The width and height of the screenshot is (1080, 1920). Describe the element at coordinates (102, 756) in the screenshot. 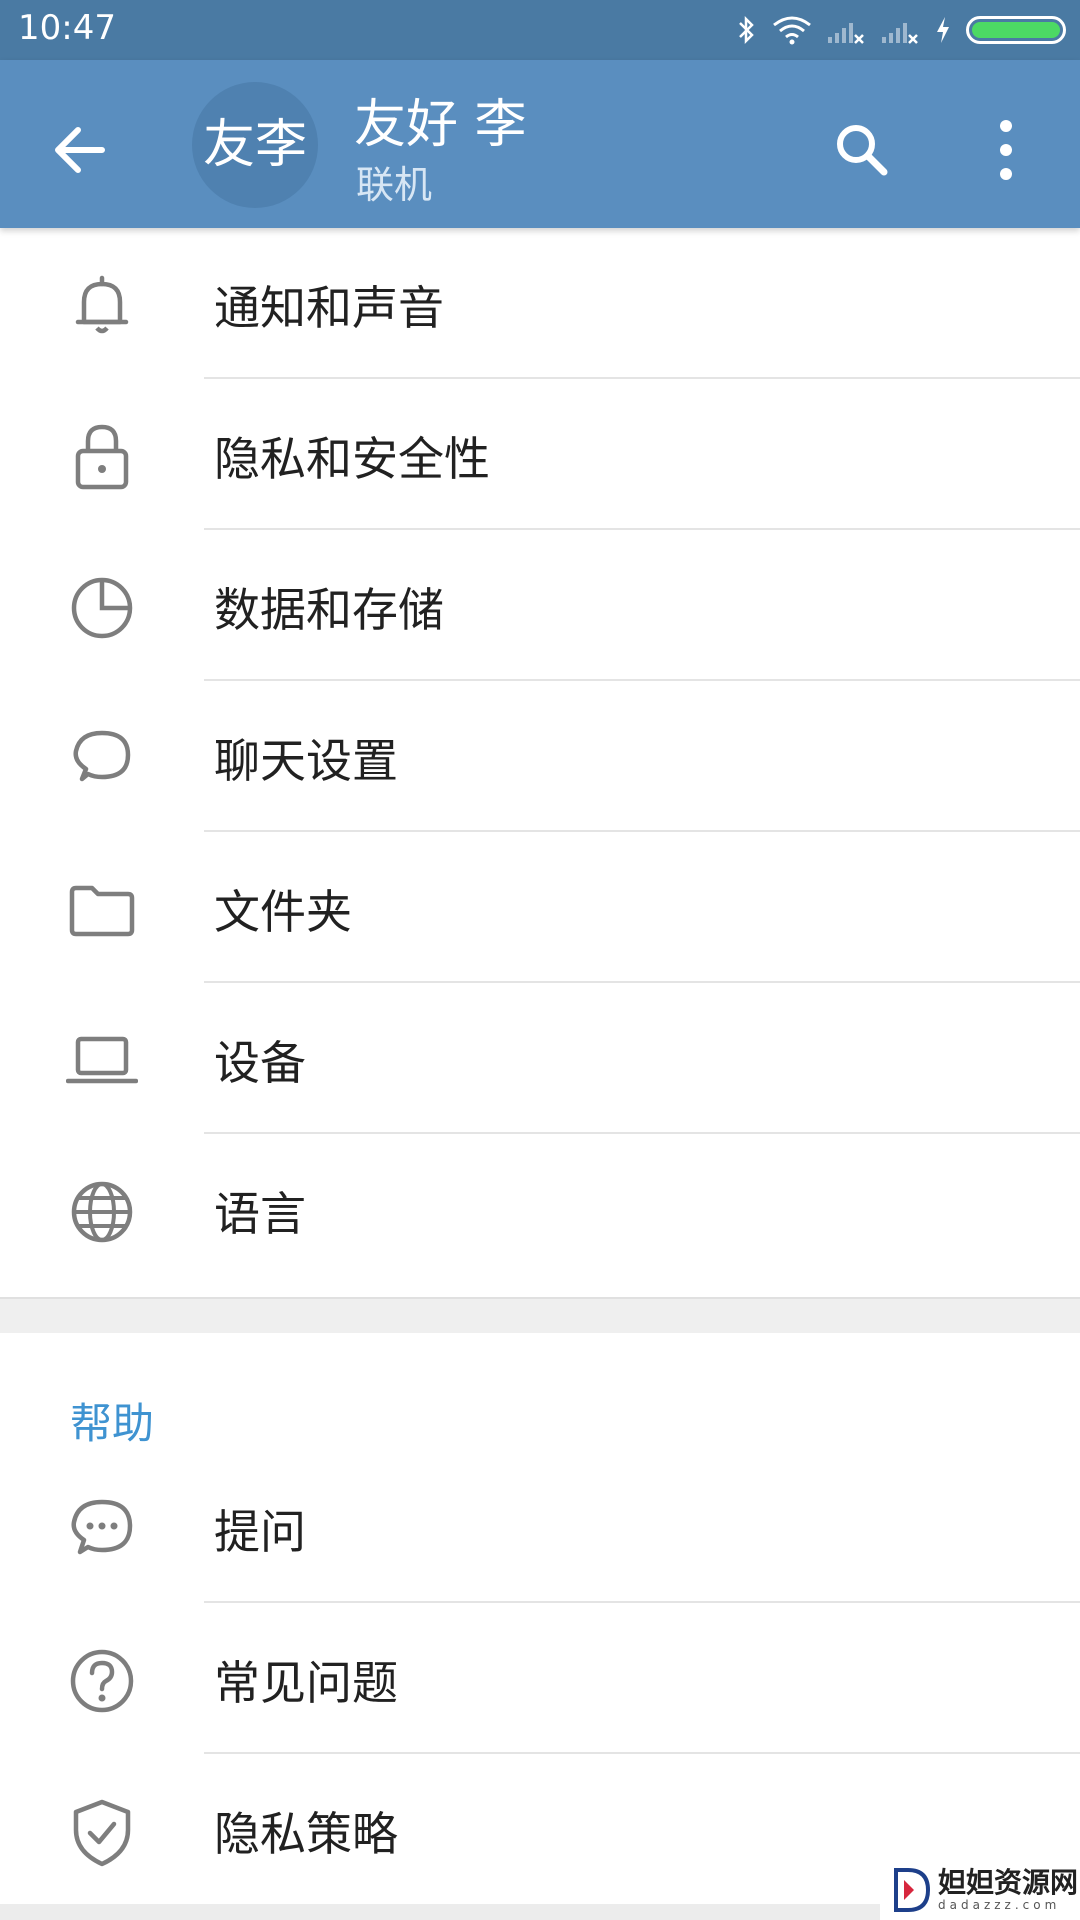

I see `chat-bubble-icon` at that location.